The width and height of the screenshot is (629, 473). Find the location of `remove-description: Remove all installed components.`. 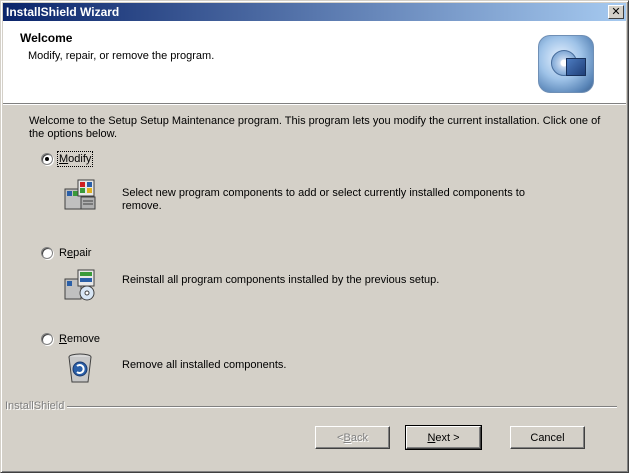

remove-description: Remove all installed components. is located at coordinates (204, 365).